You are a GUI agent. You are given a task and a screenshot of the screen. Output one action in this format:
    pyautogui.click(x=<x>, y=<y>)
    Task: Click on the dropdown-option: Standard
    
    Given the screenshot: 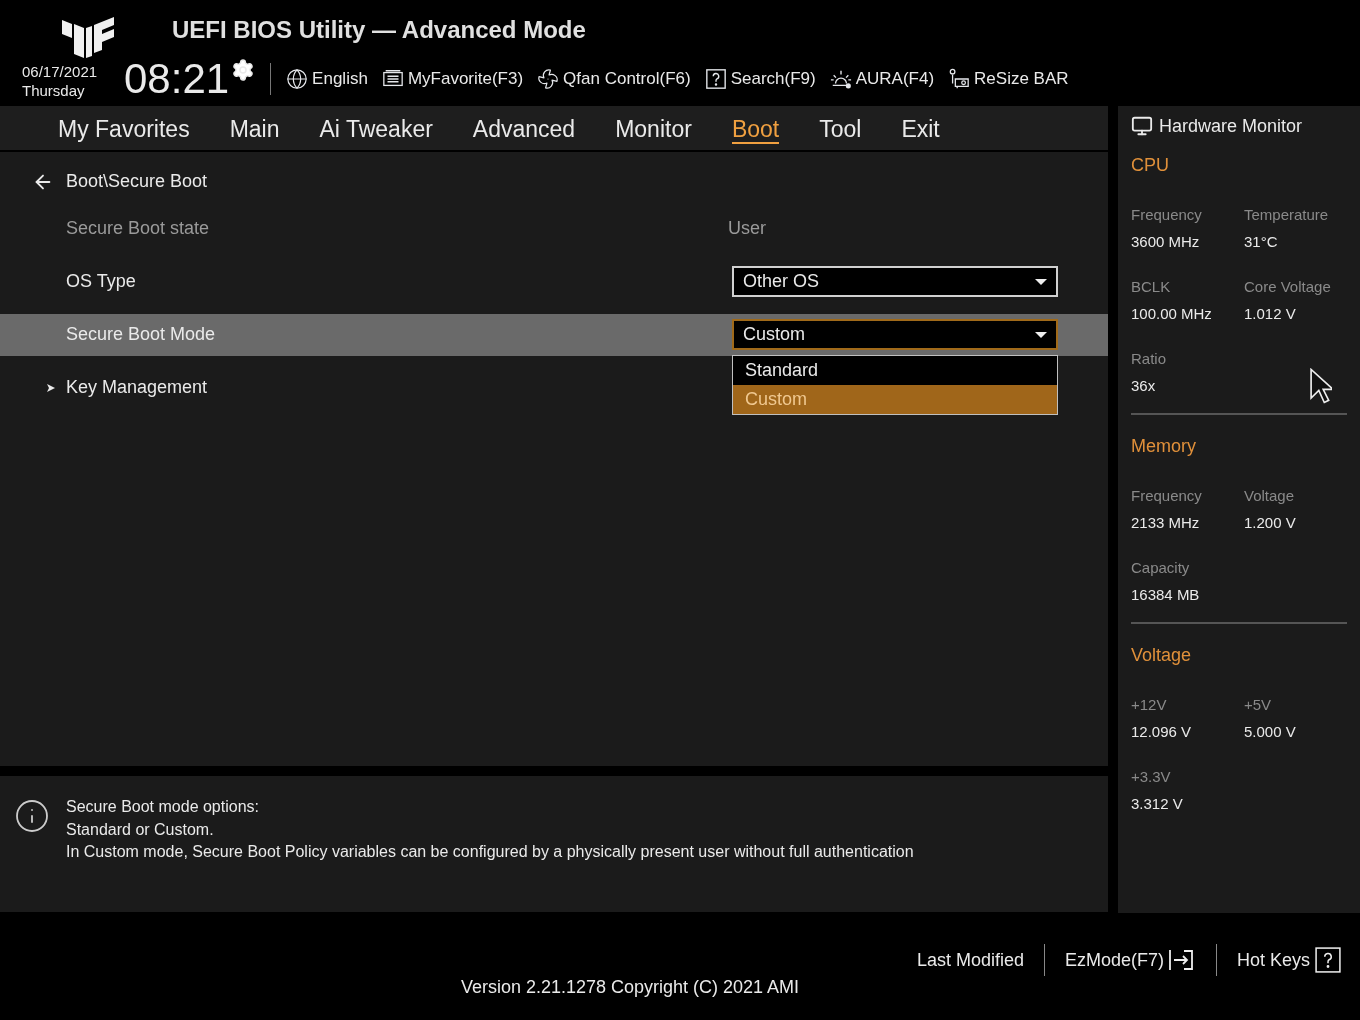 What is the action you would take?
    pyautogui.click(x=895, y=371)
    